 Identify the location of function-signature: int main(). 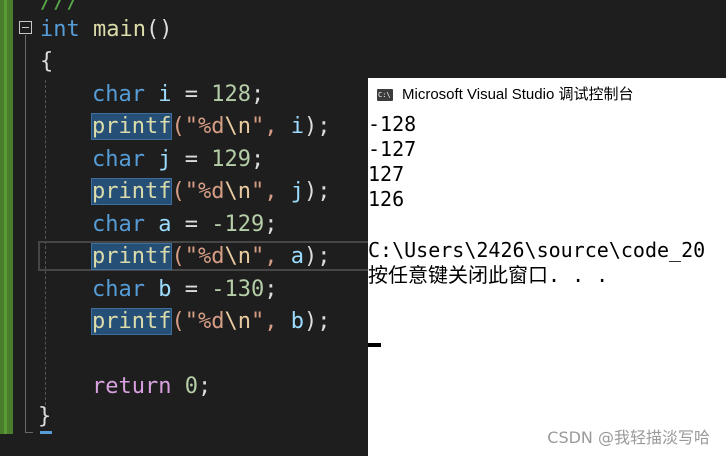
(106, 30).